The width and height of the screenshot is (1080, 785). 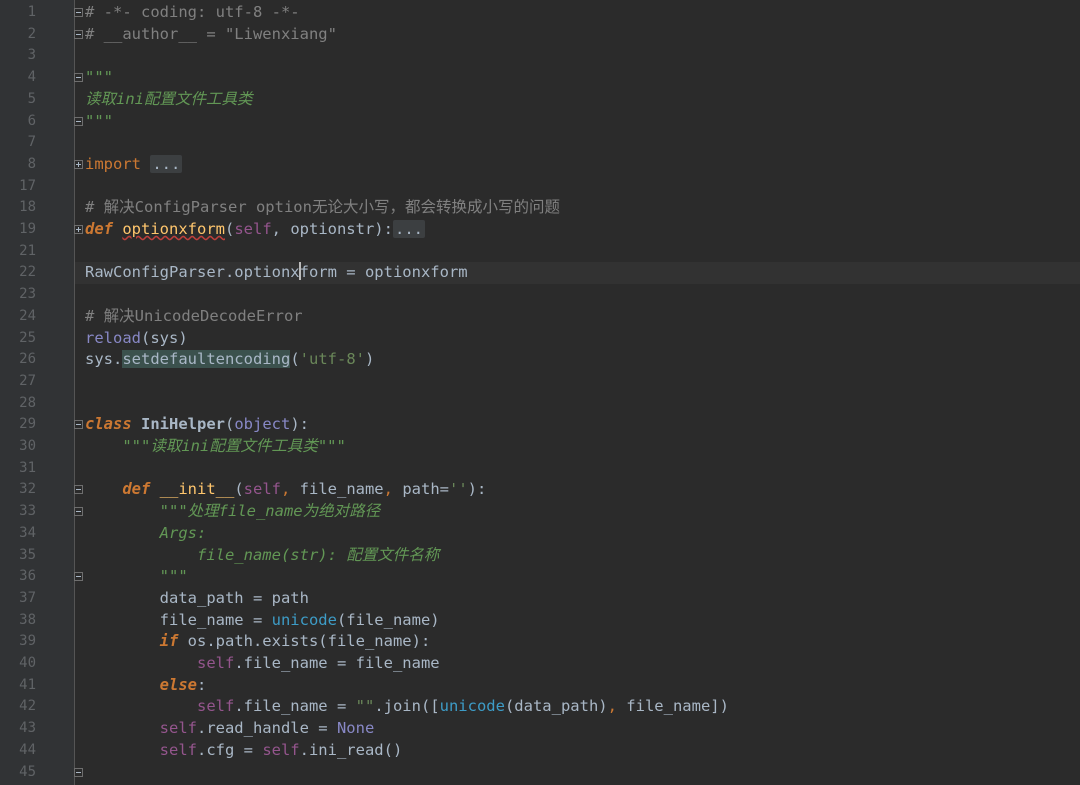 What do you see at coordinates (215, 447) in the screenshot?
I see `code-text: """读取ini配置文件工具类"""` at bounding box center [215, 447].